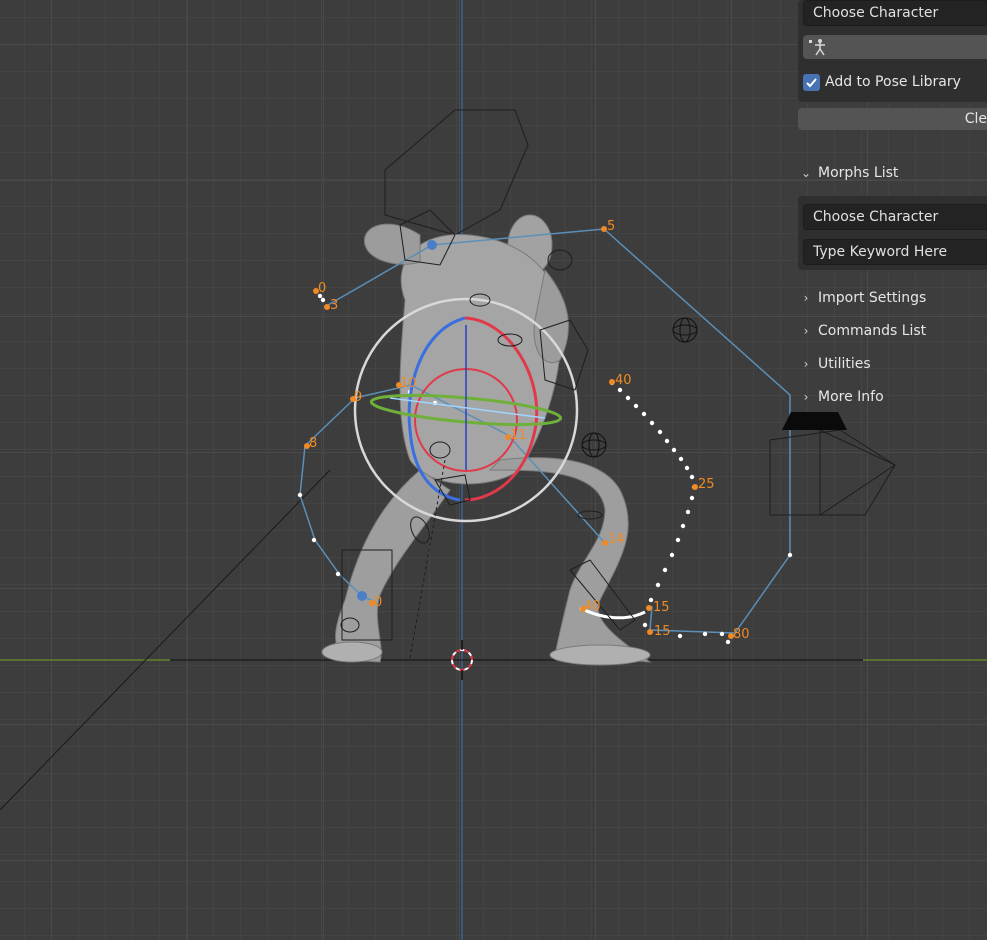  What do you see at coordinates (518, 435) in the screenshot?
I see `frame-label: 11` at bounding box center [518, 435].